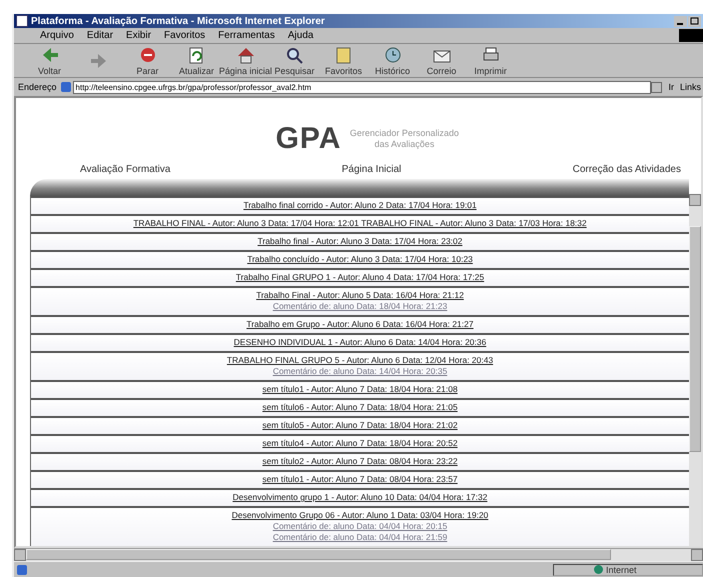  Describe the element at coordinates (695, 339) in the screenshot. I see `vertical-scrollbar-thumb` at that location.